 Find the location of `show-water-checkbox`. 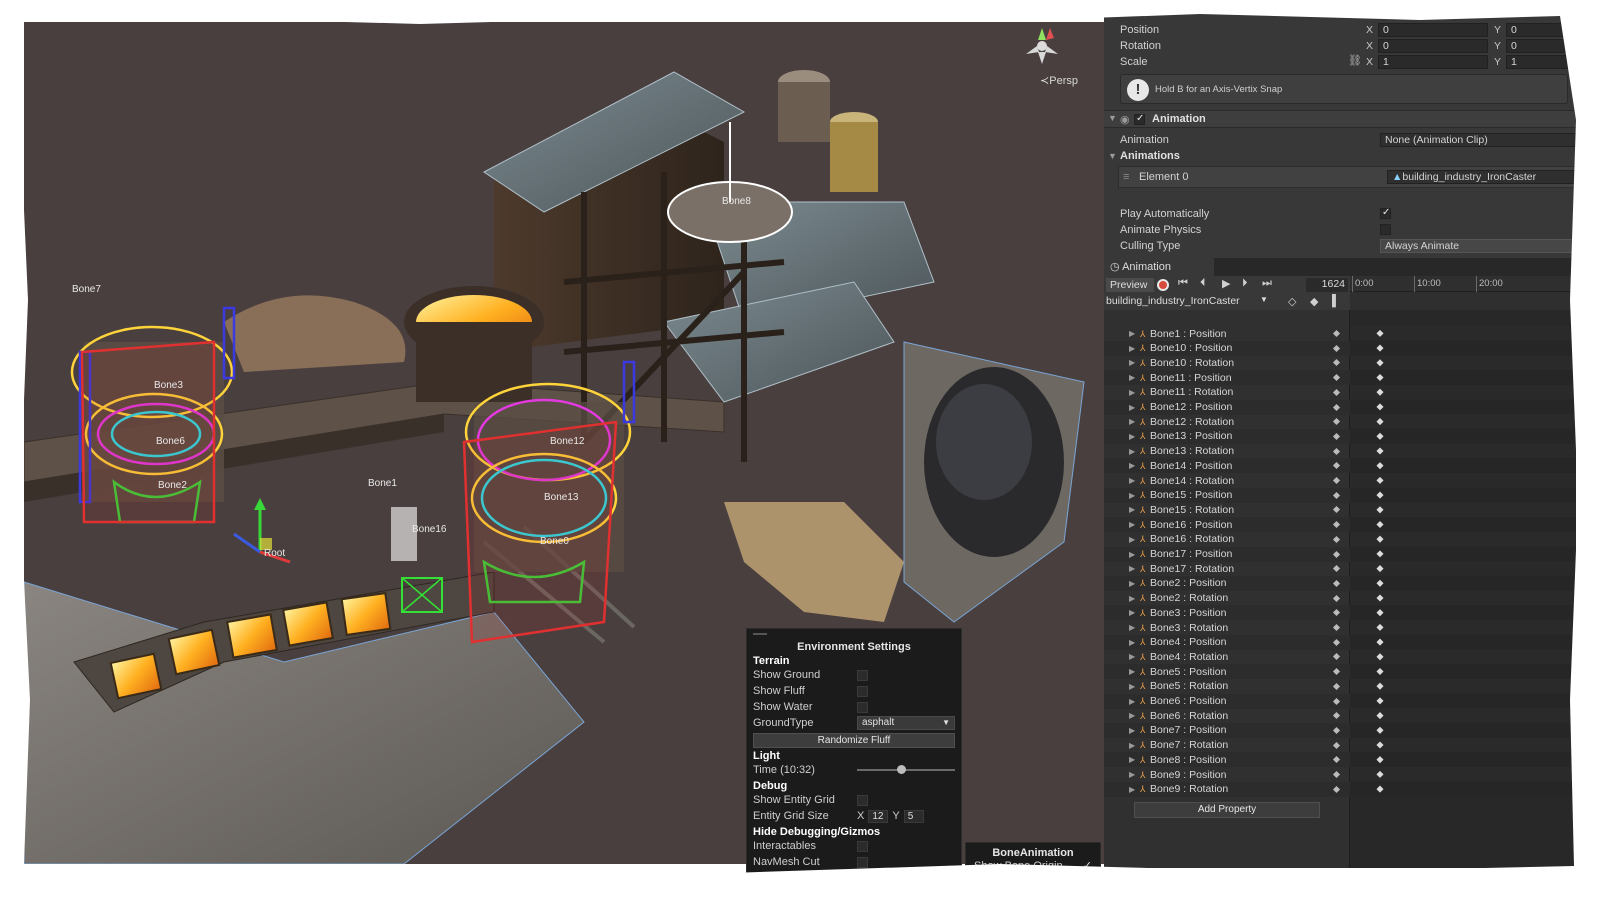

show-water-checkbox is located at coordinates (862, 707).